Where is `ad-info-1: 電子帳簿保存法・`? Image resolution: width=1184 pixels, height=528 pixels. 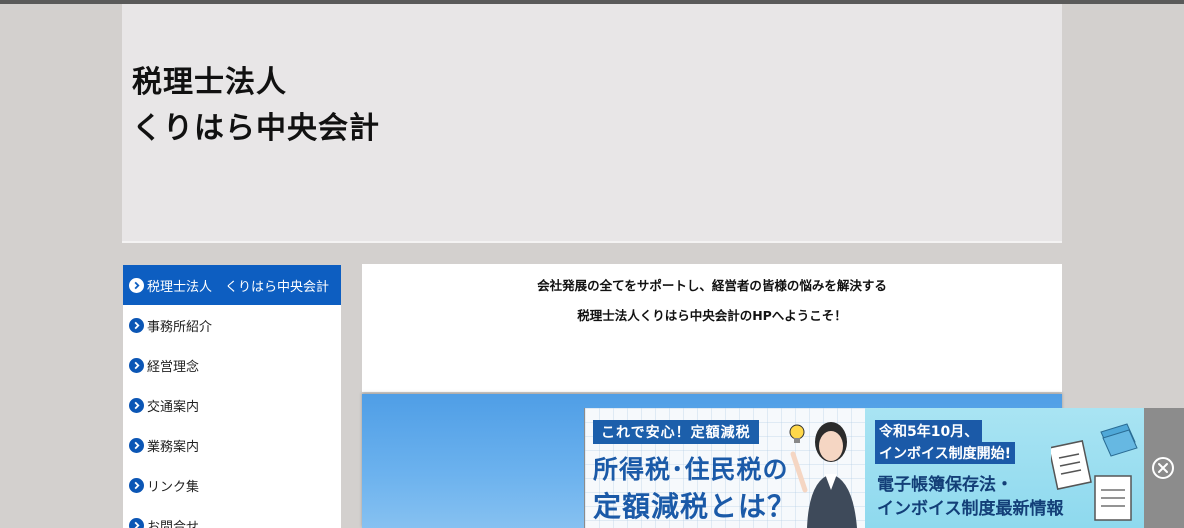
ad-info-1: 電子帳簿保存法・ is located at coordinates (945, 485).